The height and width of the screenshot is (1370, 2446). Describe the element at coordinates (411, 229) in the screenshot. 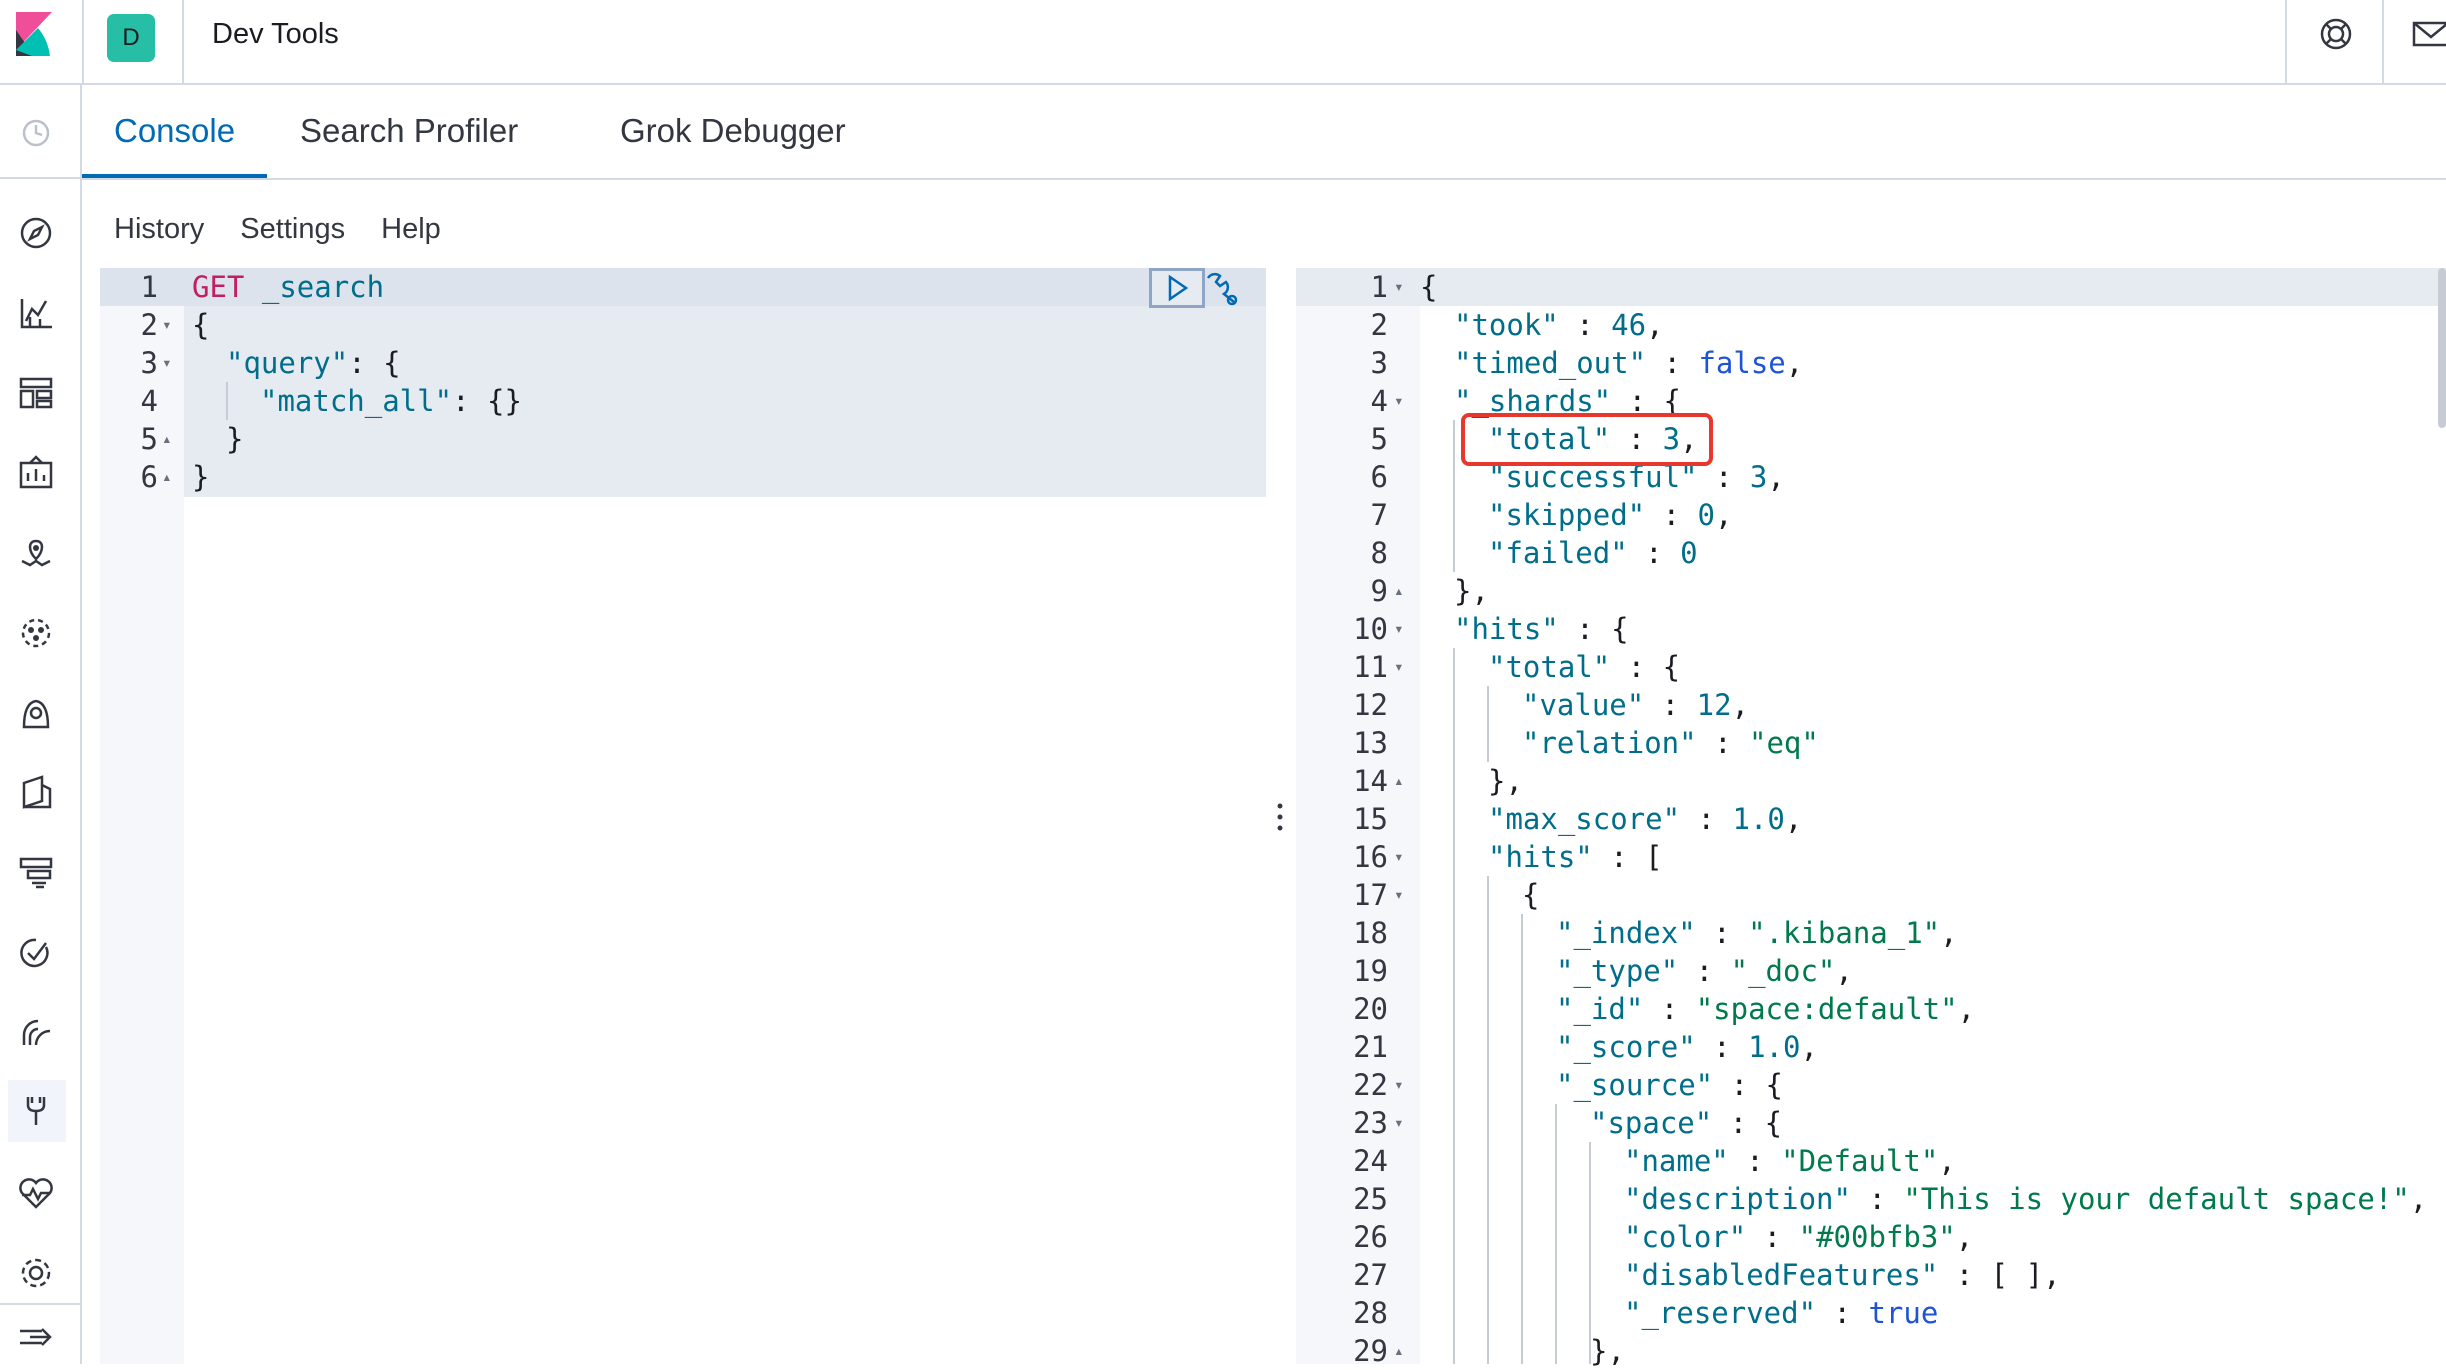

I see `help-link: Help` at that location.